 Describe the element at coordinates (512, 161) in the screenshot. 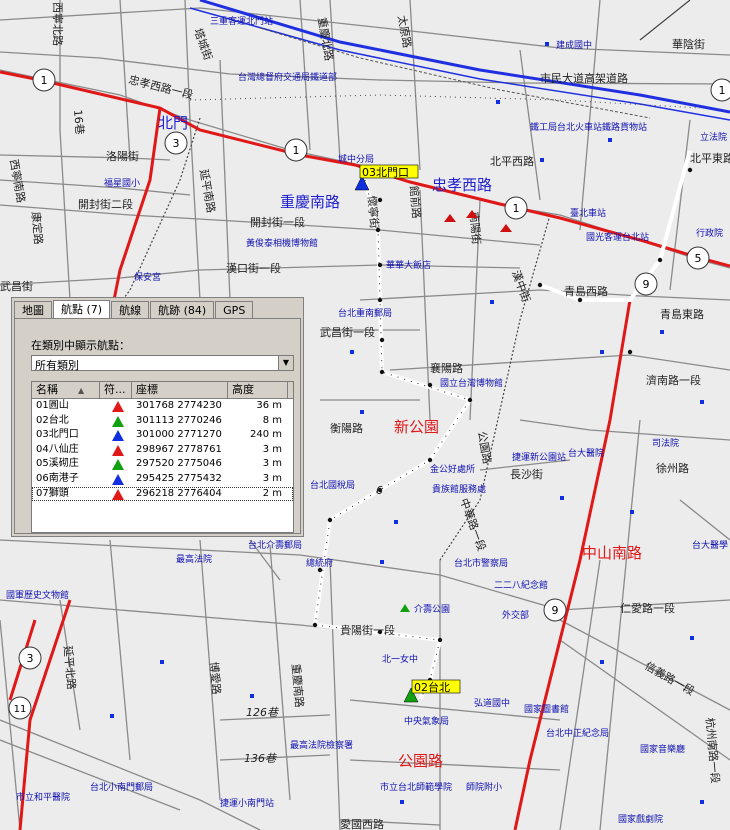

I see `road-label: 北平西路` at that location.